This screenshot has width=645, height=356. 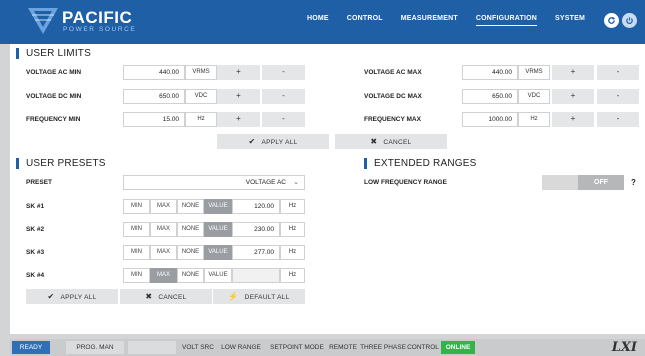 I want to click on status-three-phase: THREE PHASE, so click(x=383, y=347).